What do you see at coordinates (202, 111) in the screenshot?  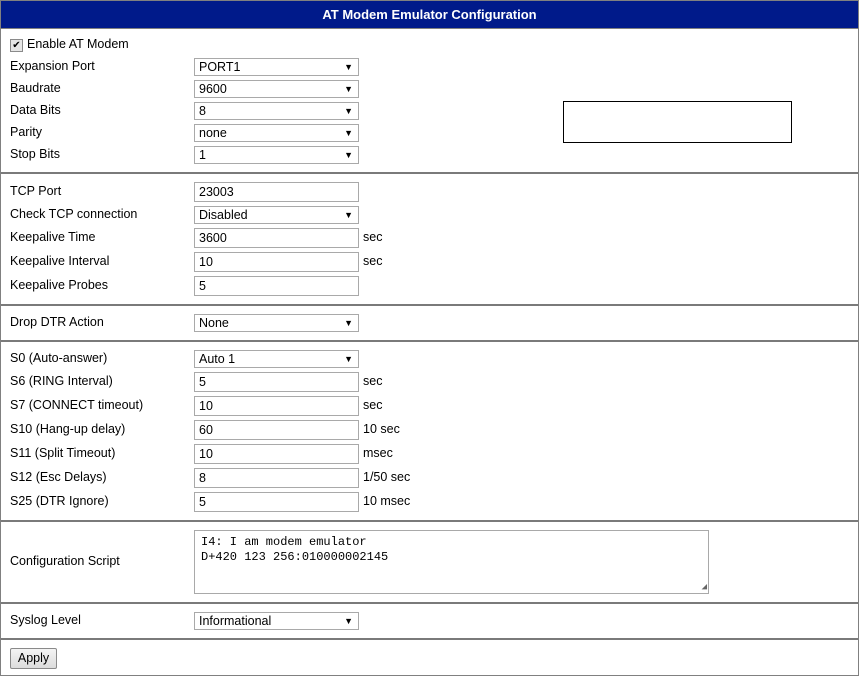 I see `data-bits-value: 8` at bounding box center [202, 111].